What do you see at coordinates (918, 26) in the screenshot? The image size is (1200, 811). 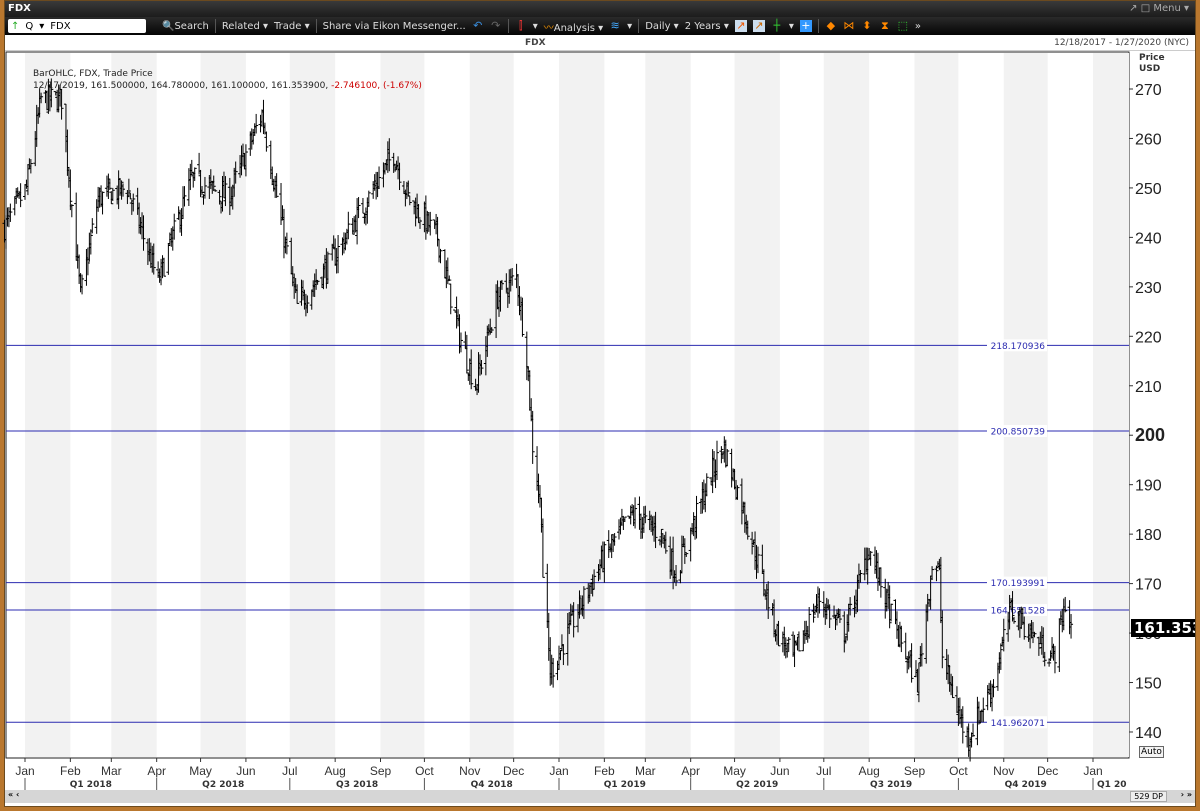 I see `more-icon: »` at bounding box center [918, 26].